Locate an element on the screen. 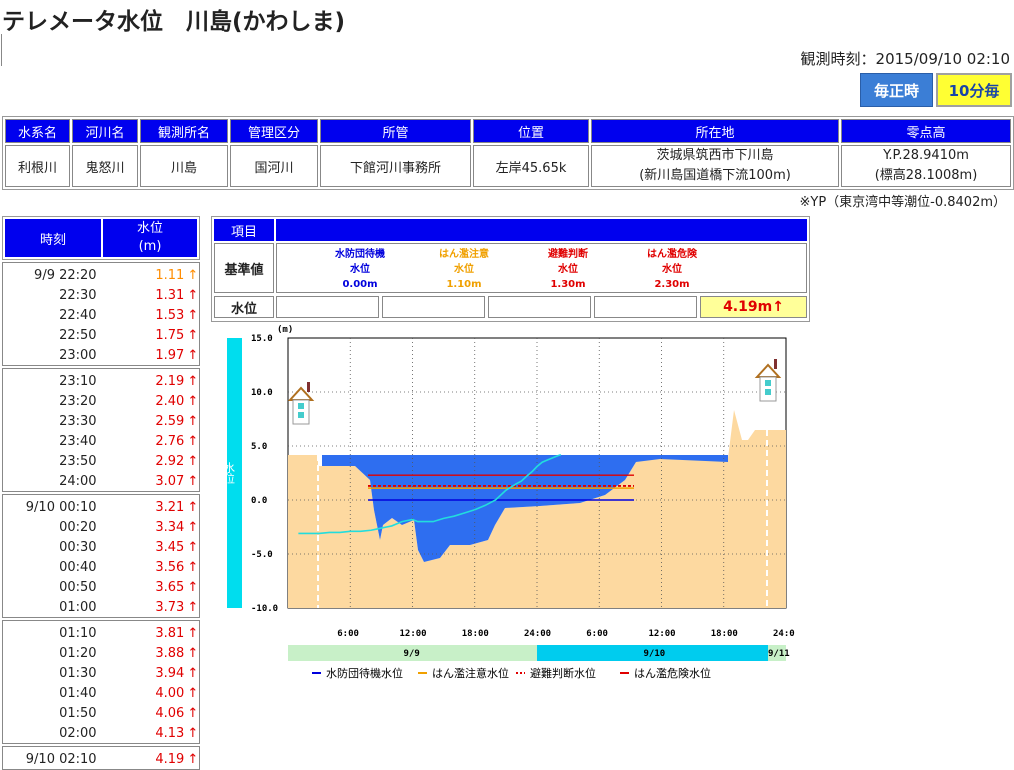 Image resolution: width=1014 pixels, height=770 pixels. level-value: 2.76 is located at coordinates (170, 441).